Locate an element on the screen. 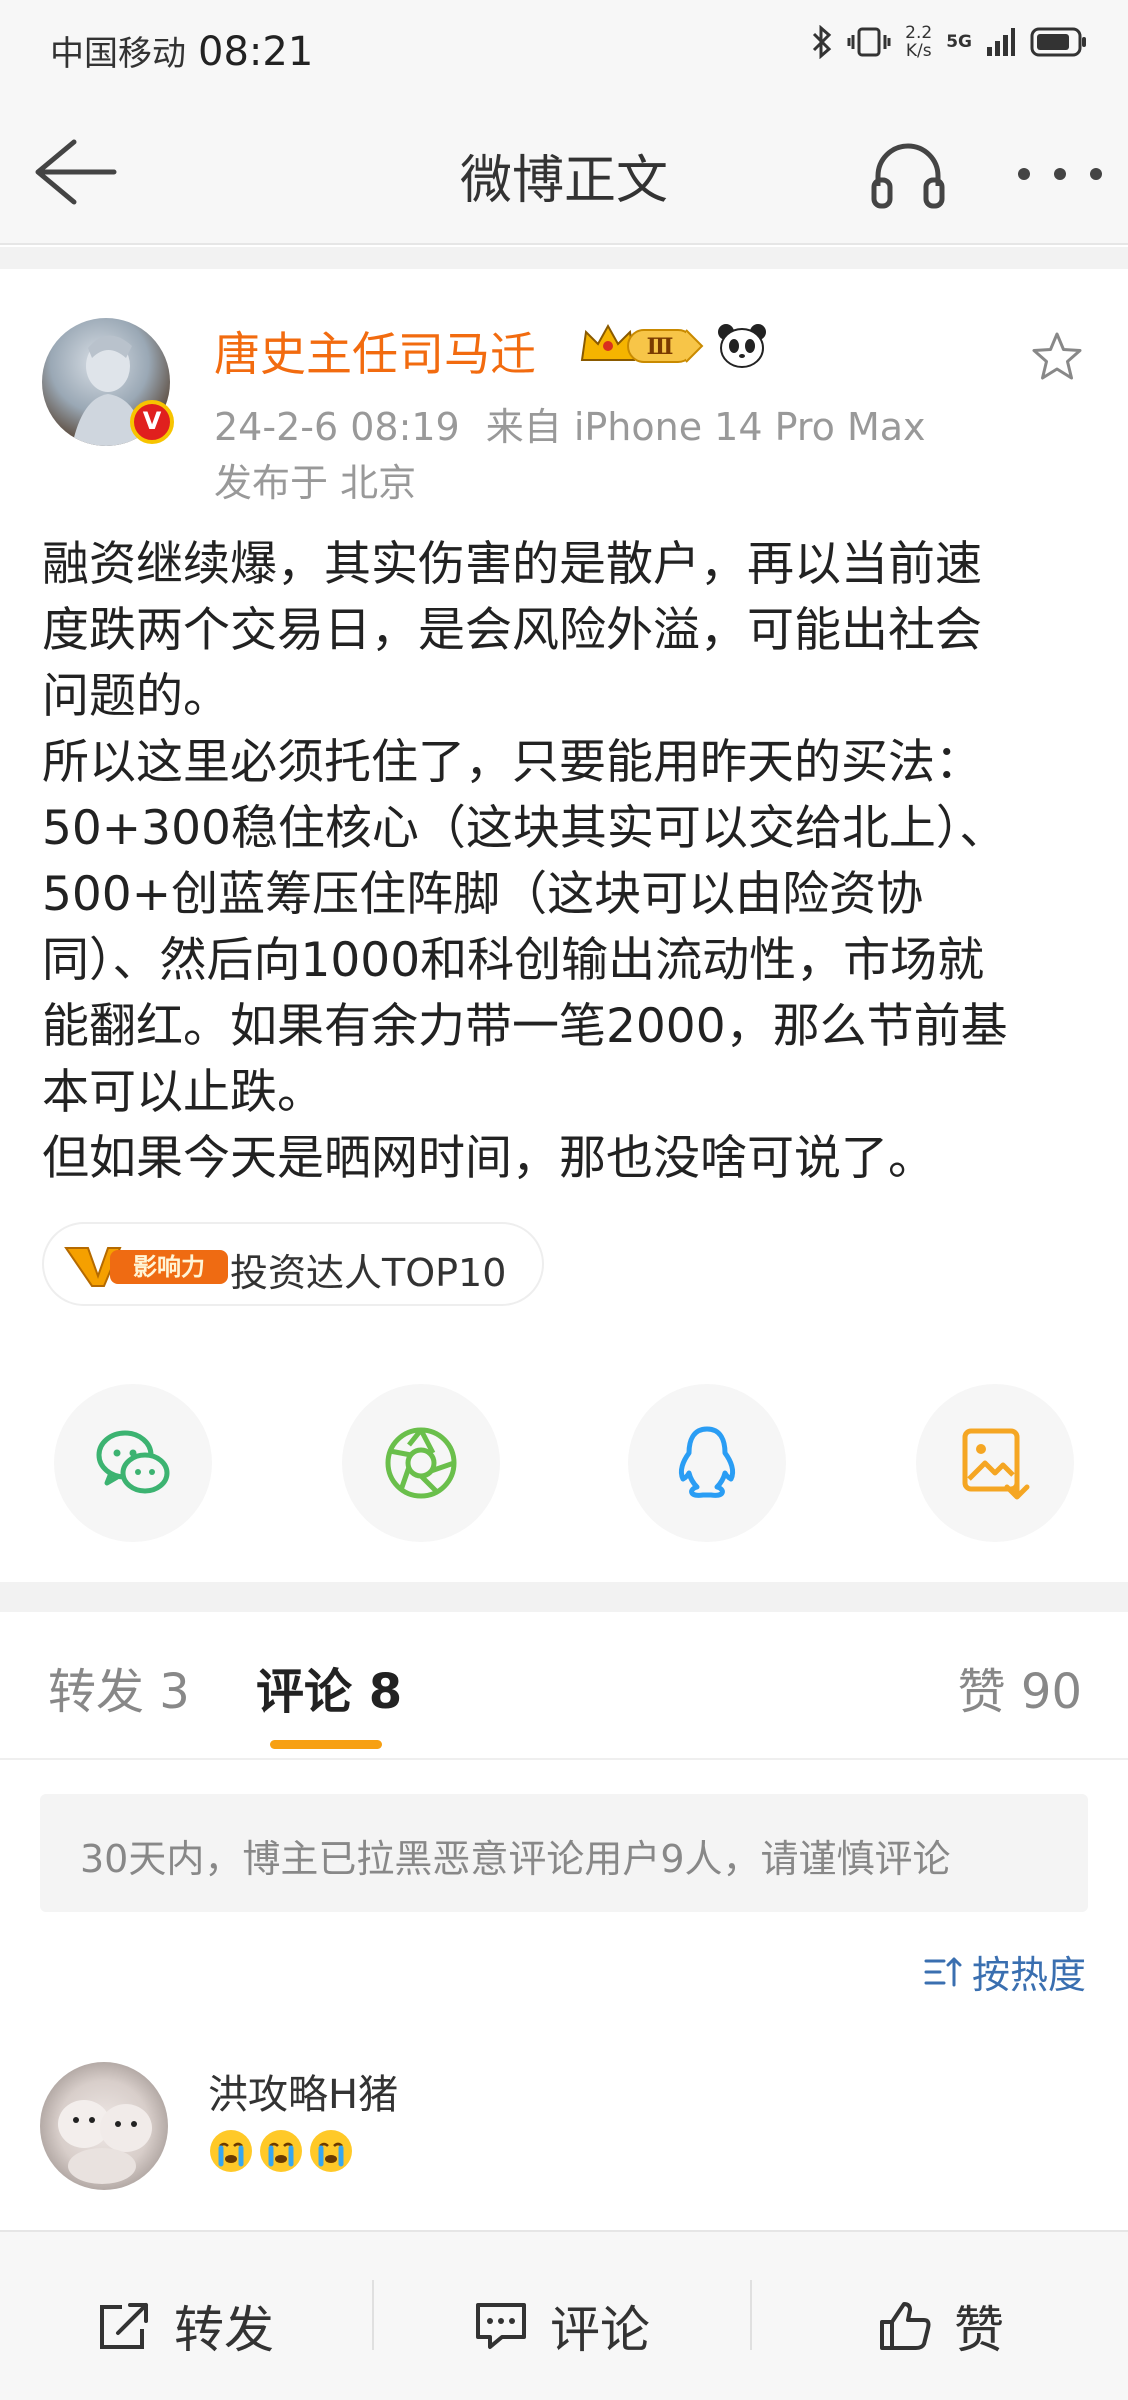 The image size is (1128, 2400). network-label: 5G is located at coordinates (959, 42).